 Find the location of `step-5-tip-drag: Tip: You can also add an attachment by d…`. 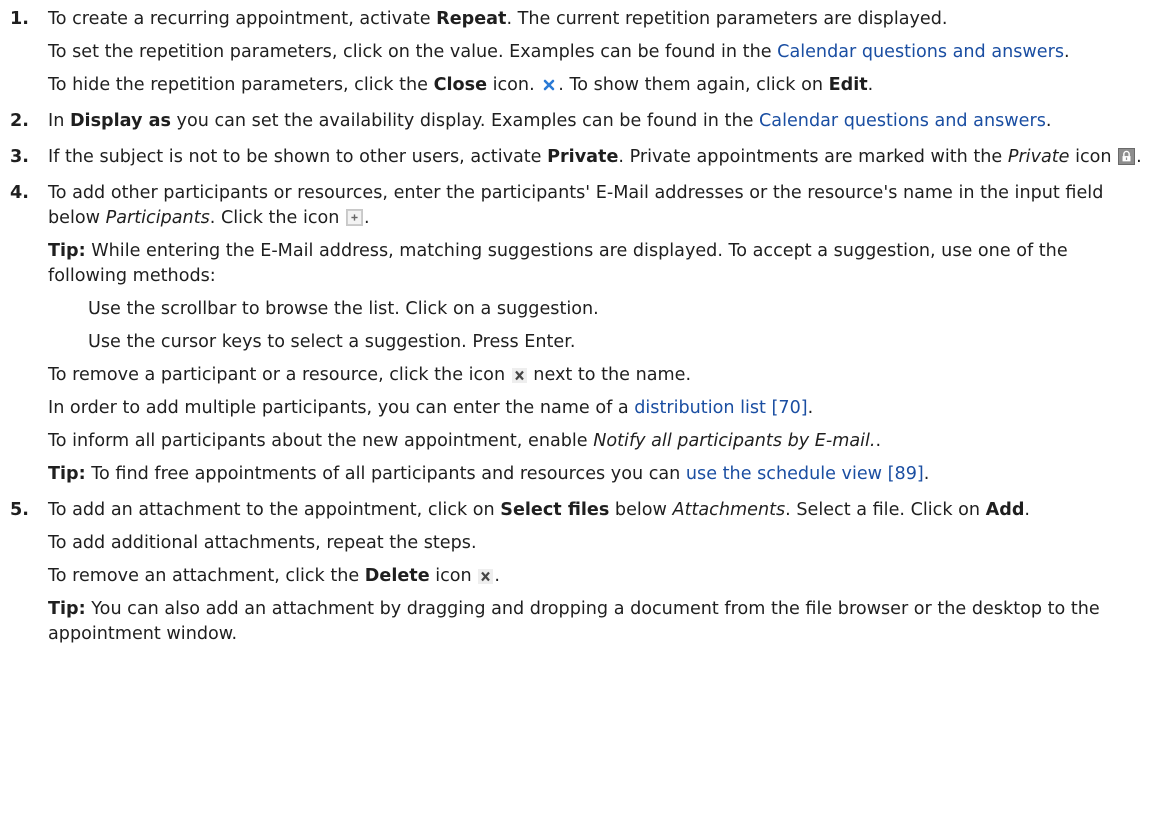

step-5-tip-drag: Tip: You can also add an attachment by d… is located at coordinates (574, 621).